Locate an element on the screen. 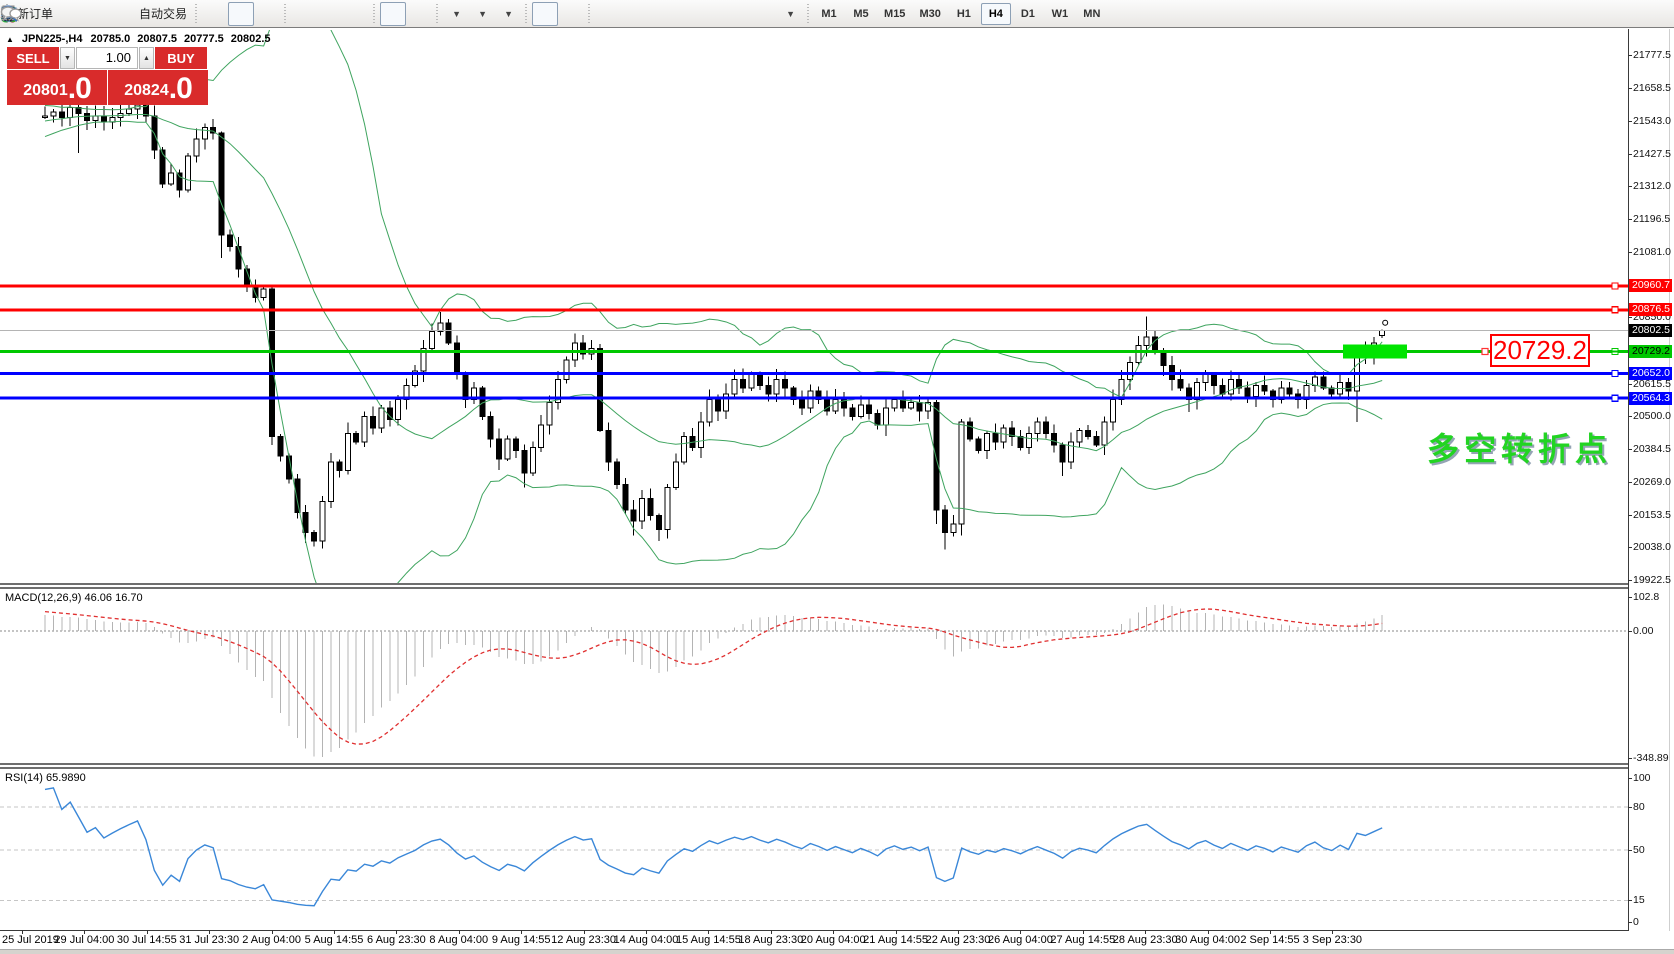  trendline-tool-button is located at coordinates (337, 14).